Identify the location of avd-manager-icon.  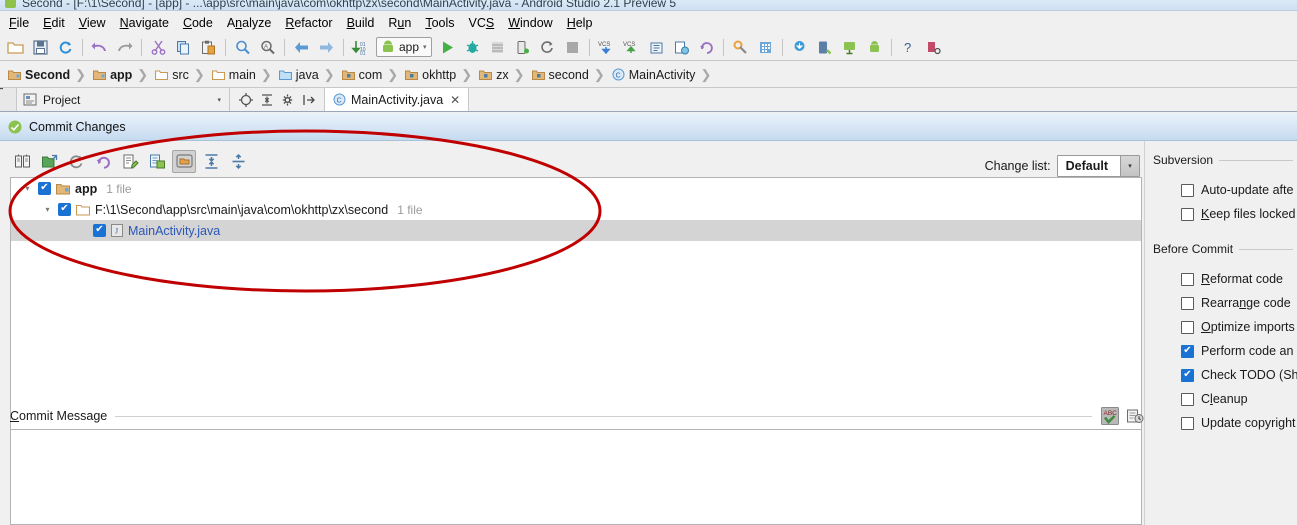
(765, 47).